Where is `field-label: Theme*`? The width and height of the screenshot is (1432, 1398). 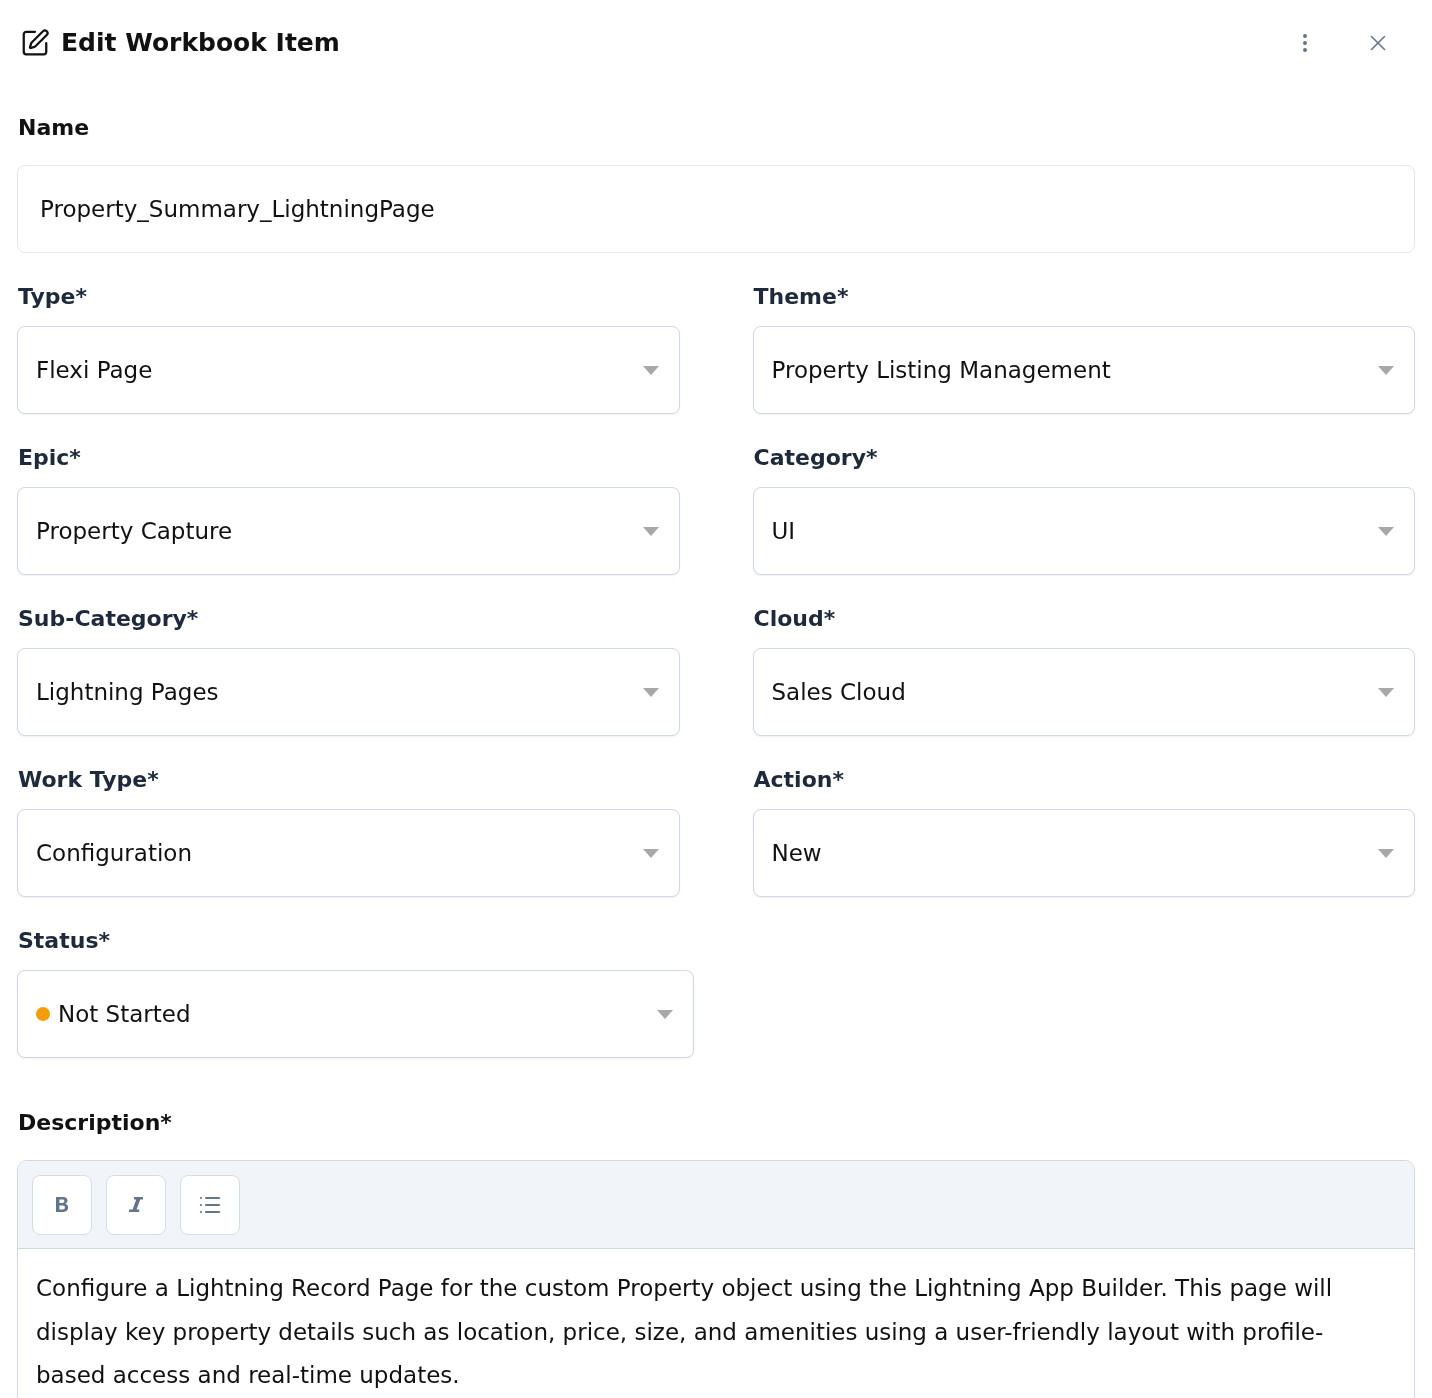 field-label: Theme* is located at coordinates (800, 297).